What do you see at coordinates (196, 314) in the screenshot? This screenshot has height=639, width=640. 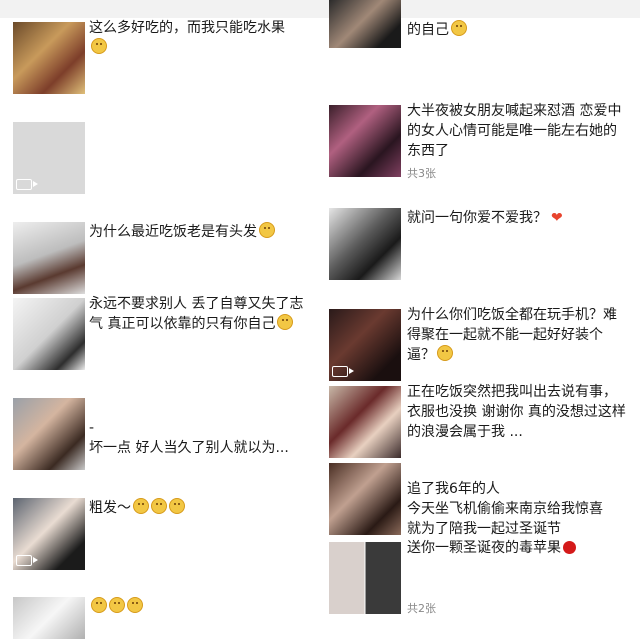 I see `post-text: 永远不要求别人 丢了自尊又失了志气 真正可以依靠的只有你自己` at bounding box center [196, 314].